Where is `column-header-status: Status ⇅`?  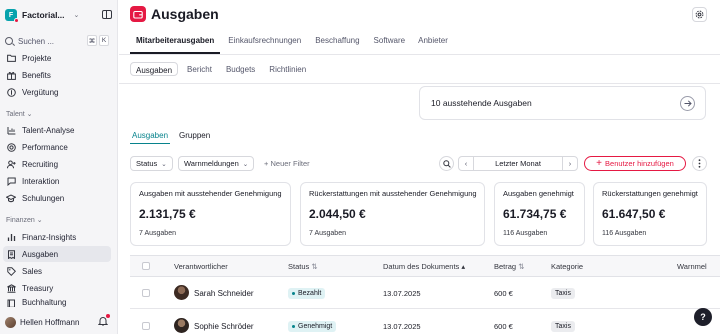
column-header-status: Status ⇅ is located at coordinates (303, 266).